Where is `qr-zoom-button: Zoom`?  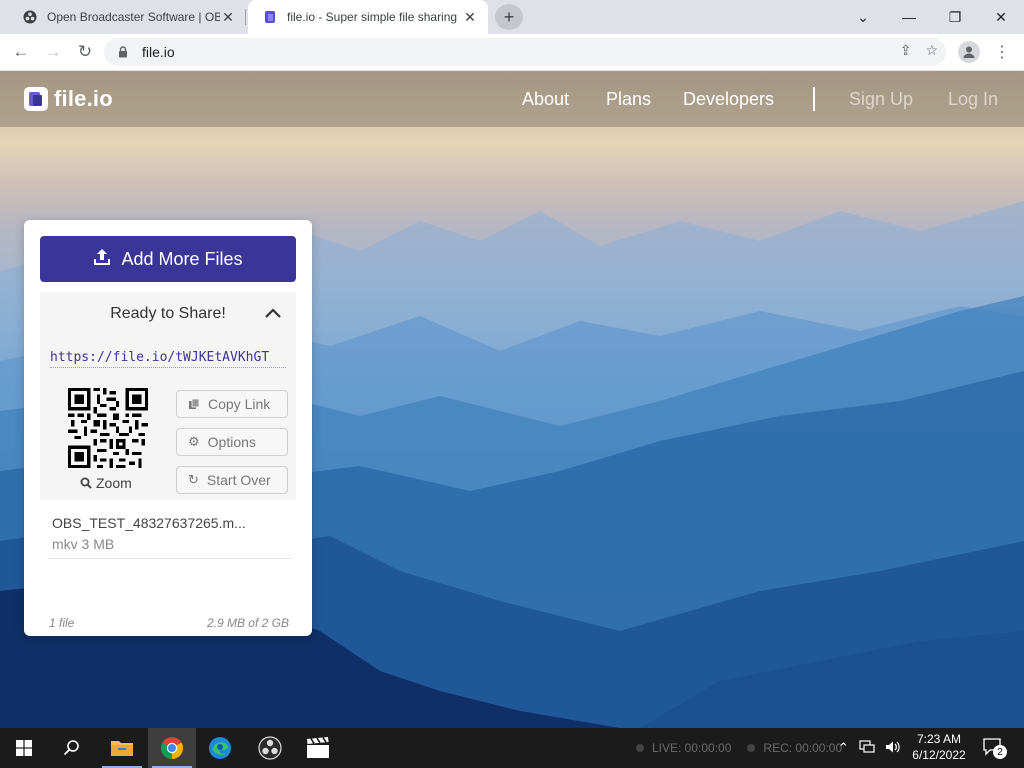
qr-zoom-button: Zoom is located at coordinates (106, 483).